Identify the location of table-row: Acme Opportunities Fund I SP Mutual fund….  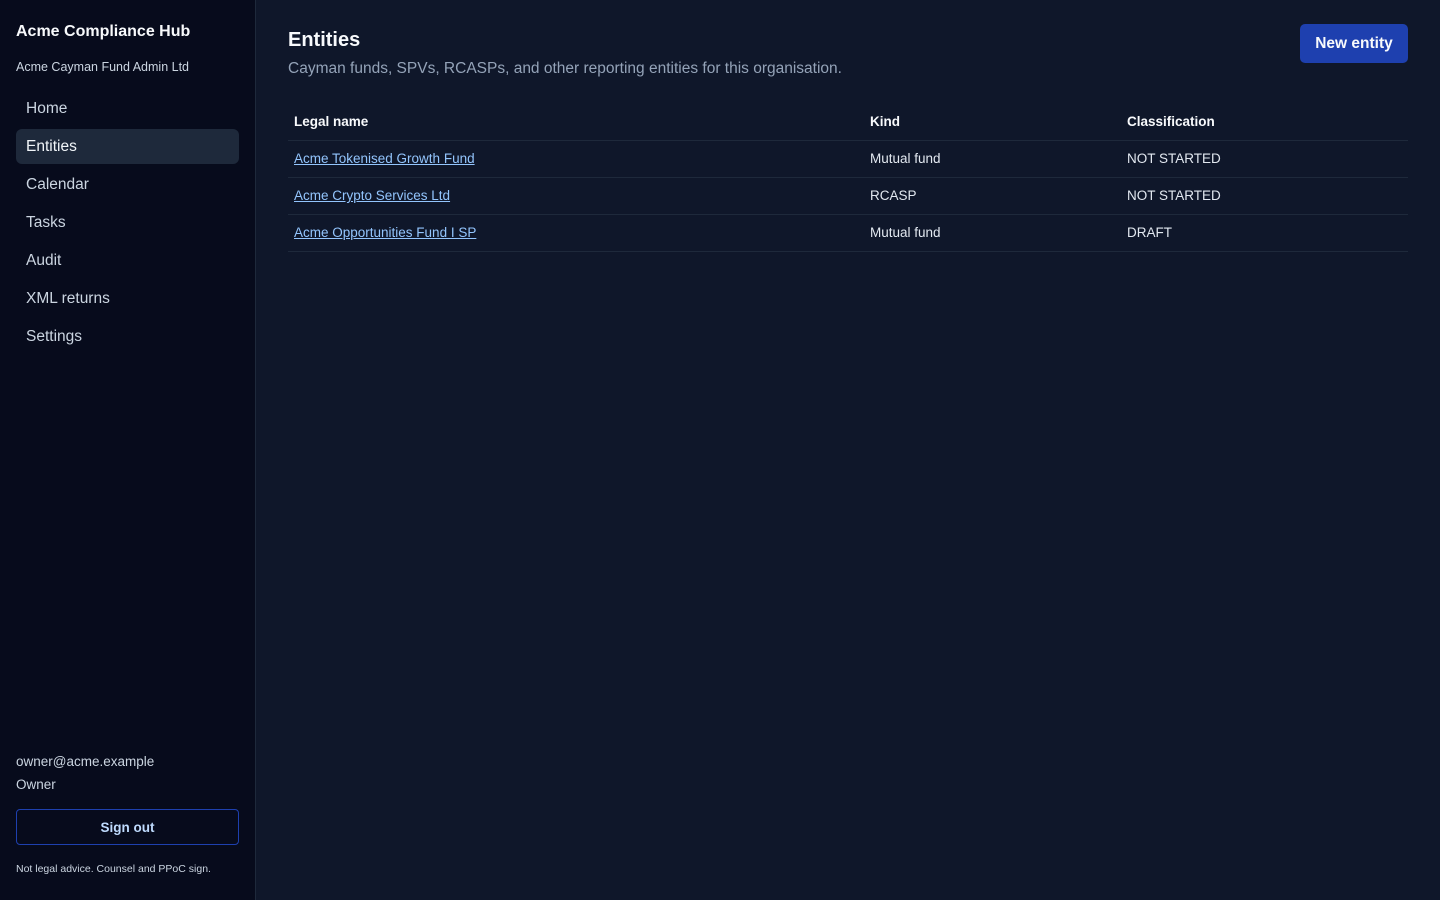
(848, 233).